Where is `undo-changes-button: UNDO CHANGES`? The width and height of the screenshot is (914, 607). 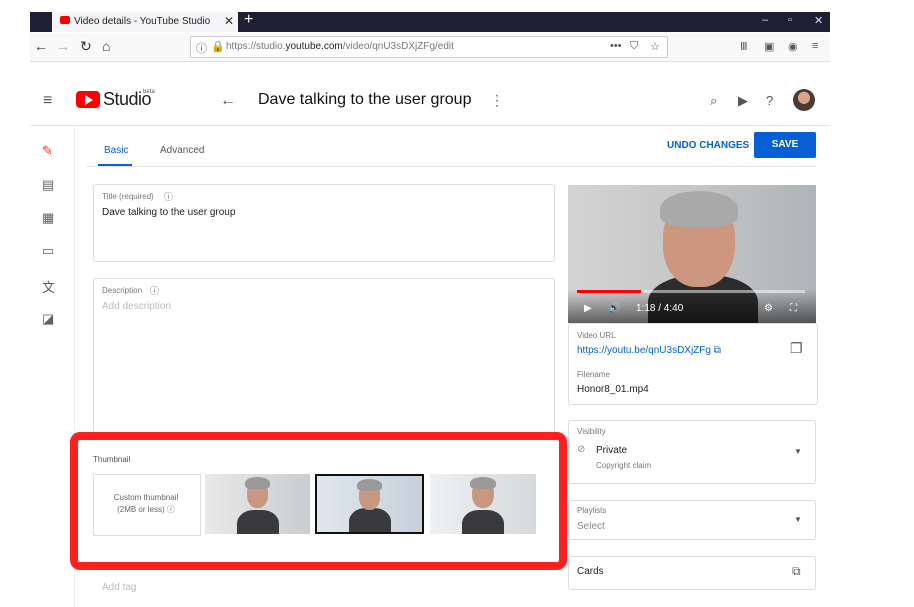
undo-changes-button: UNDO CHANGES is located at coordinates (708, 145).